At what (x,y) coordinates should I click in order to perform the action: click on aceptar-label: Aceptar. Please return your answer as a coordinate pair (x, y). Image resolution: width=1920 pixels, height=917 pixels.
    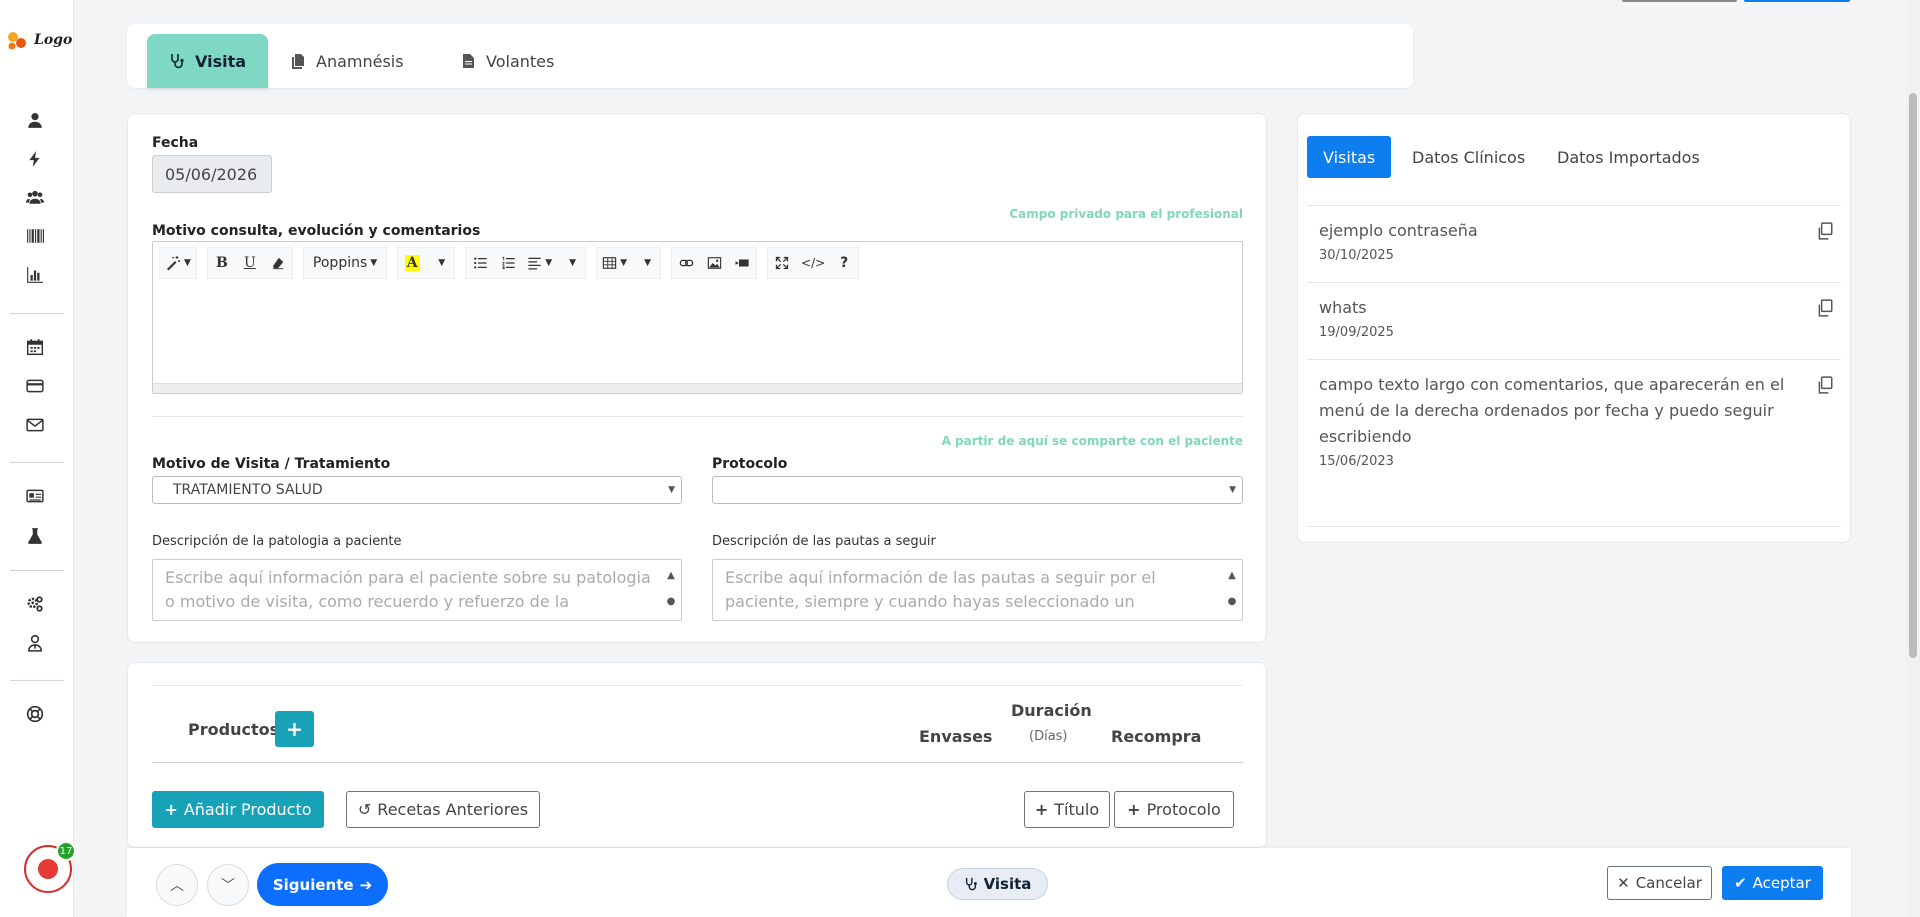
    Looking at the image, I should click on (1781, 883).